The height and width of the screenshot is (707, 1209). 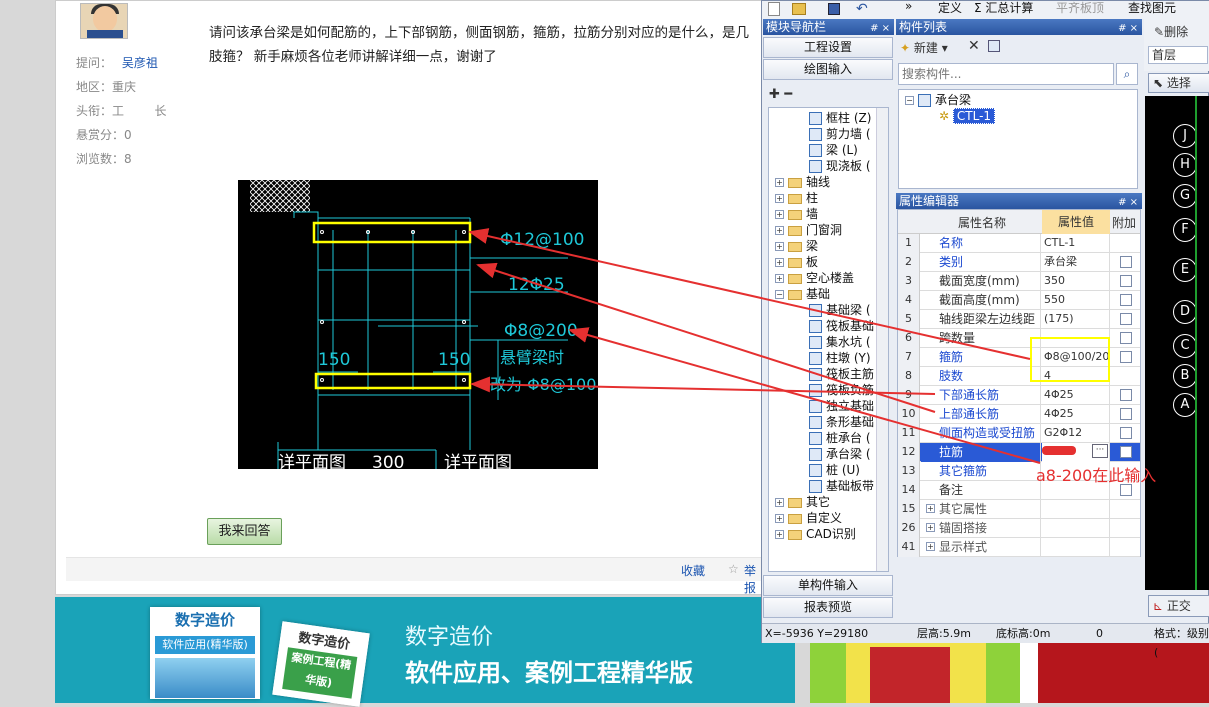 I want to click on property-row: 2 类别 承台梁, so click(x=1019, y=262).